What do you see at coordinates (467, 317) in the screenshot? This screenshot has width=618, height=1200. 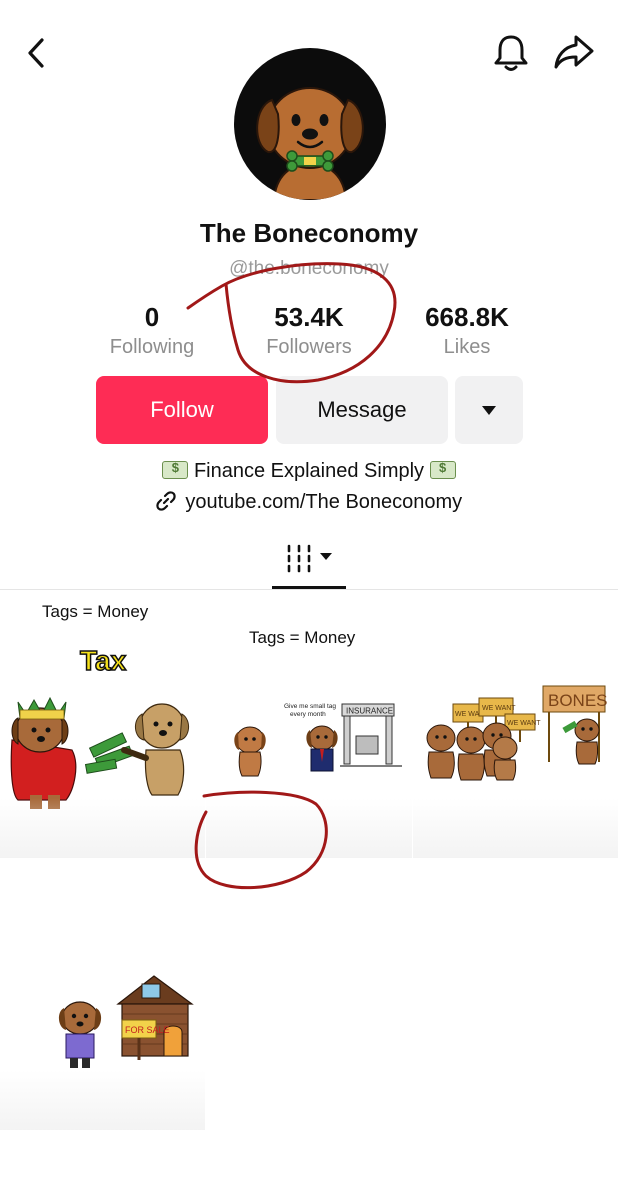 I see `likes-count: 668.8K` at bounding box center [467, 317].